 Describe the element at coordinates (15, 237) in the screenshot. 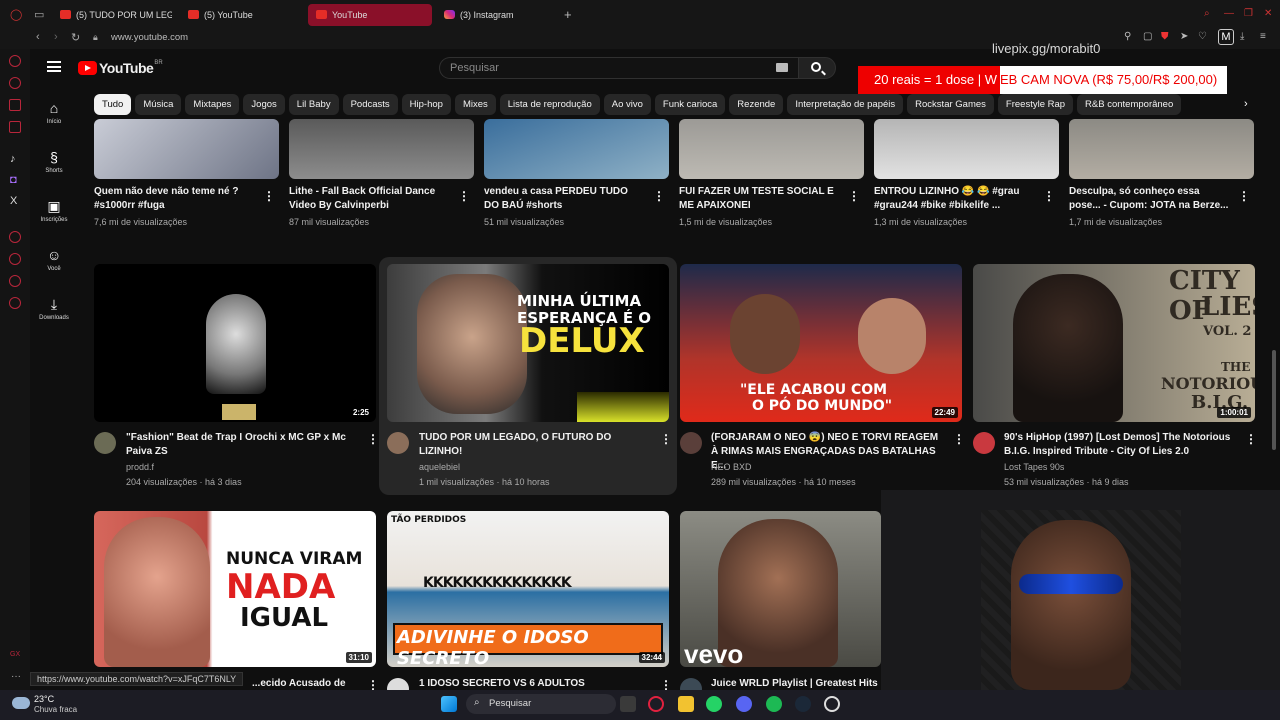

I see `player-icon` at that location.